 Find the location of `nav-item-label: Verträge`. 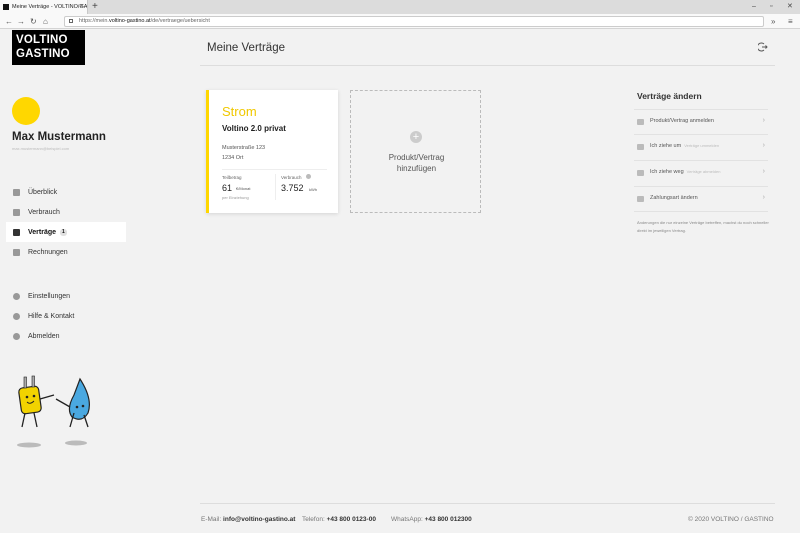

nav-item-label: Verträge is located at coordinates (42, 232).